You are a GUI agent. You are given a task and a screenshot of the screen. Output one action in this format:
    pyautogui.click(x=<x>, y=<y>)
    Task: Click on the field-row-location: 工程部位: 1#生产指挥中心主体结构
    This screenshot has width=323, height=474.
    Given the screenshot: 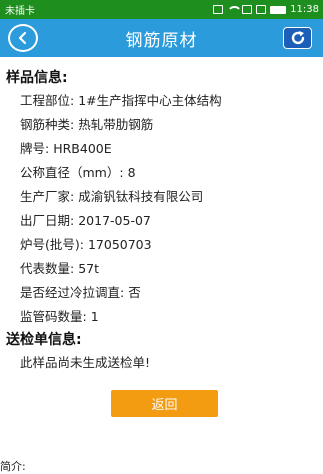 What is the action you would take?
    pyautogui.click(x=164, y=101)
    